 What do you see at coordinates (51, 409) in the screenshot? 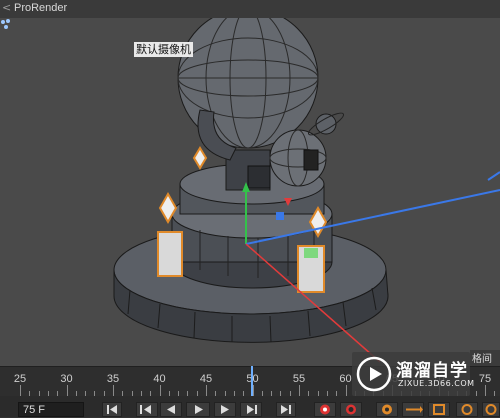
I see `current-frame-field: 75 F` at bounding box center [51, 409].